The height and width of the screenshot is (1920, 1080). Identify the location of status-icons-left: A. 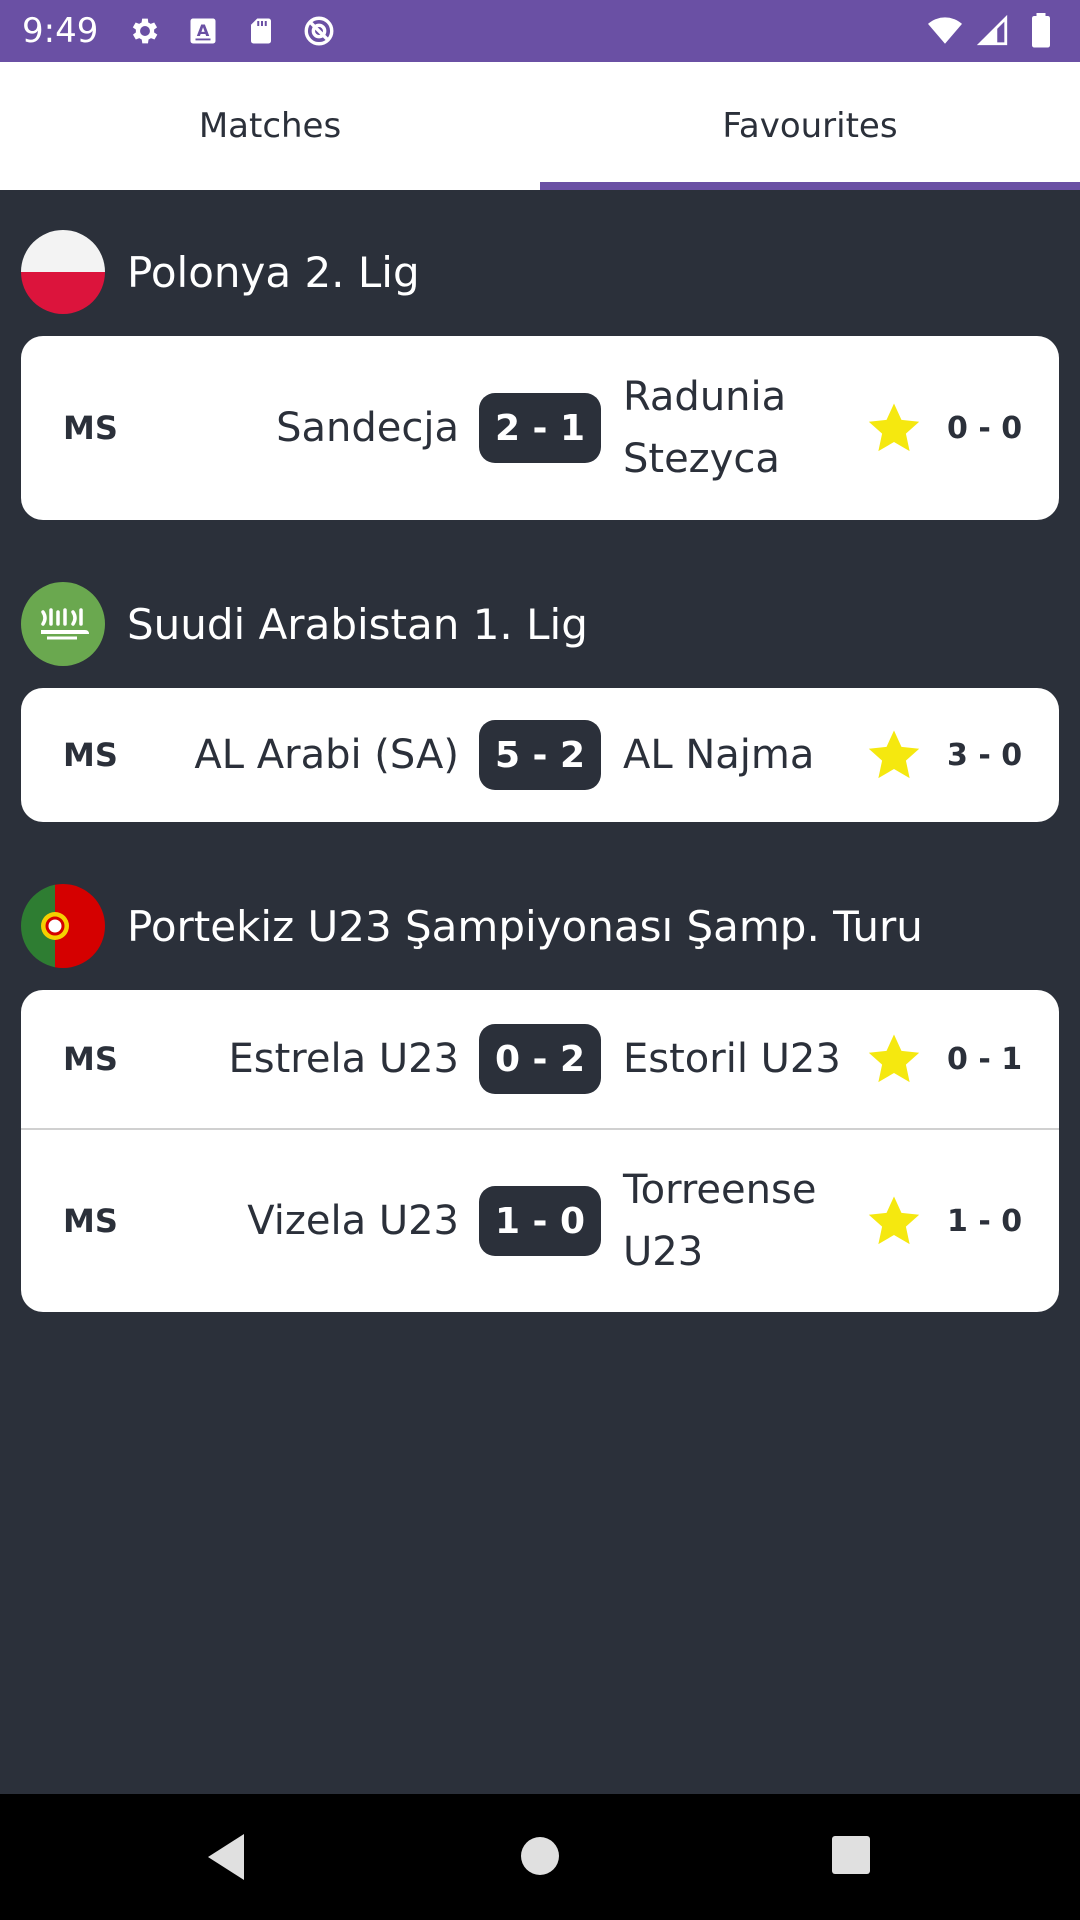
(232, 31).